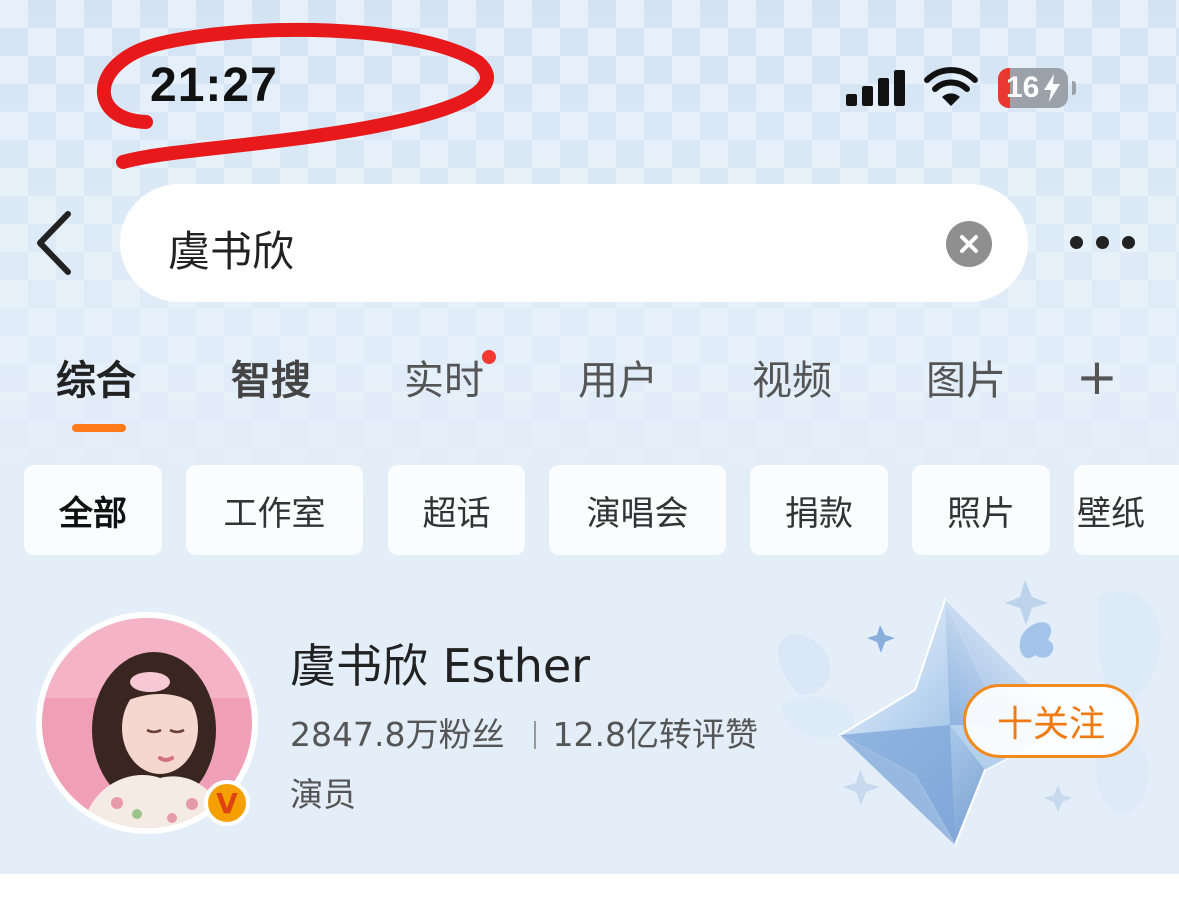  Describe the element at coordinates (981, 510) in the screenshot. I see `chip-photos: 照片` at that location.